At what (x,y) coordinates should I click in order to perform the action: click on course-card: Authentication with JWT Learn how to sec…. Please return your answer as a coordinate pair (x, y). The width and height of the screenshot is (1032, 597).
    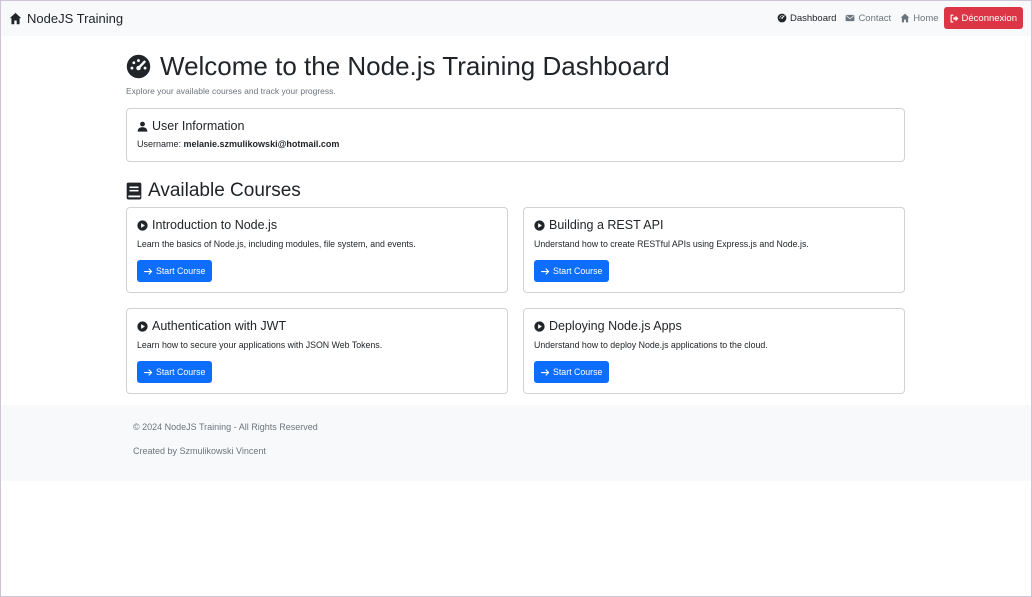
    Looking at the image, I should click on (317, 351).